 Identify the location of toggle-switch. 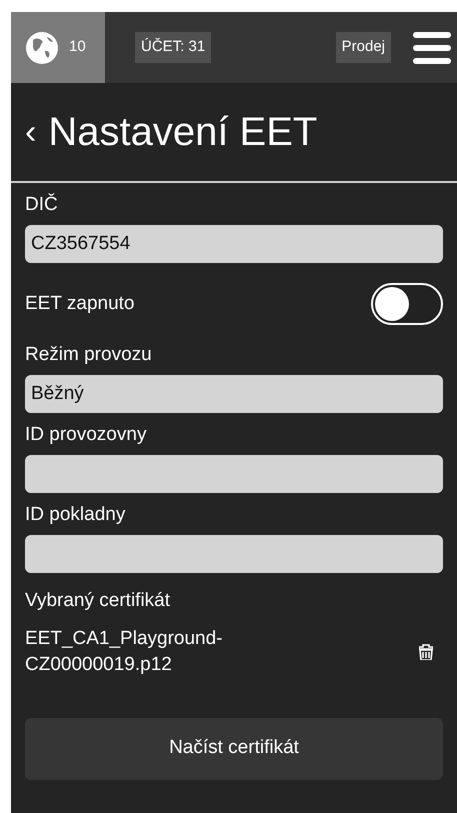
(407, 304).